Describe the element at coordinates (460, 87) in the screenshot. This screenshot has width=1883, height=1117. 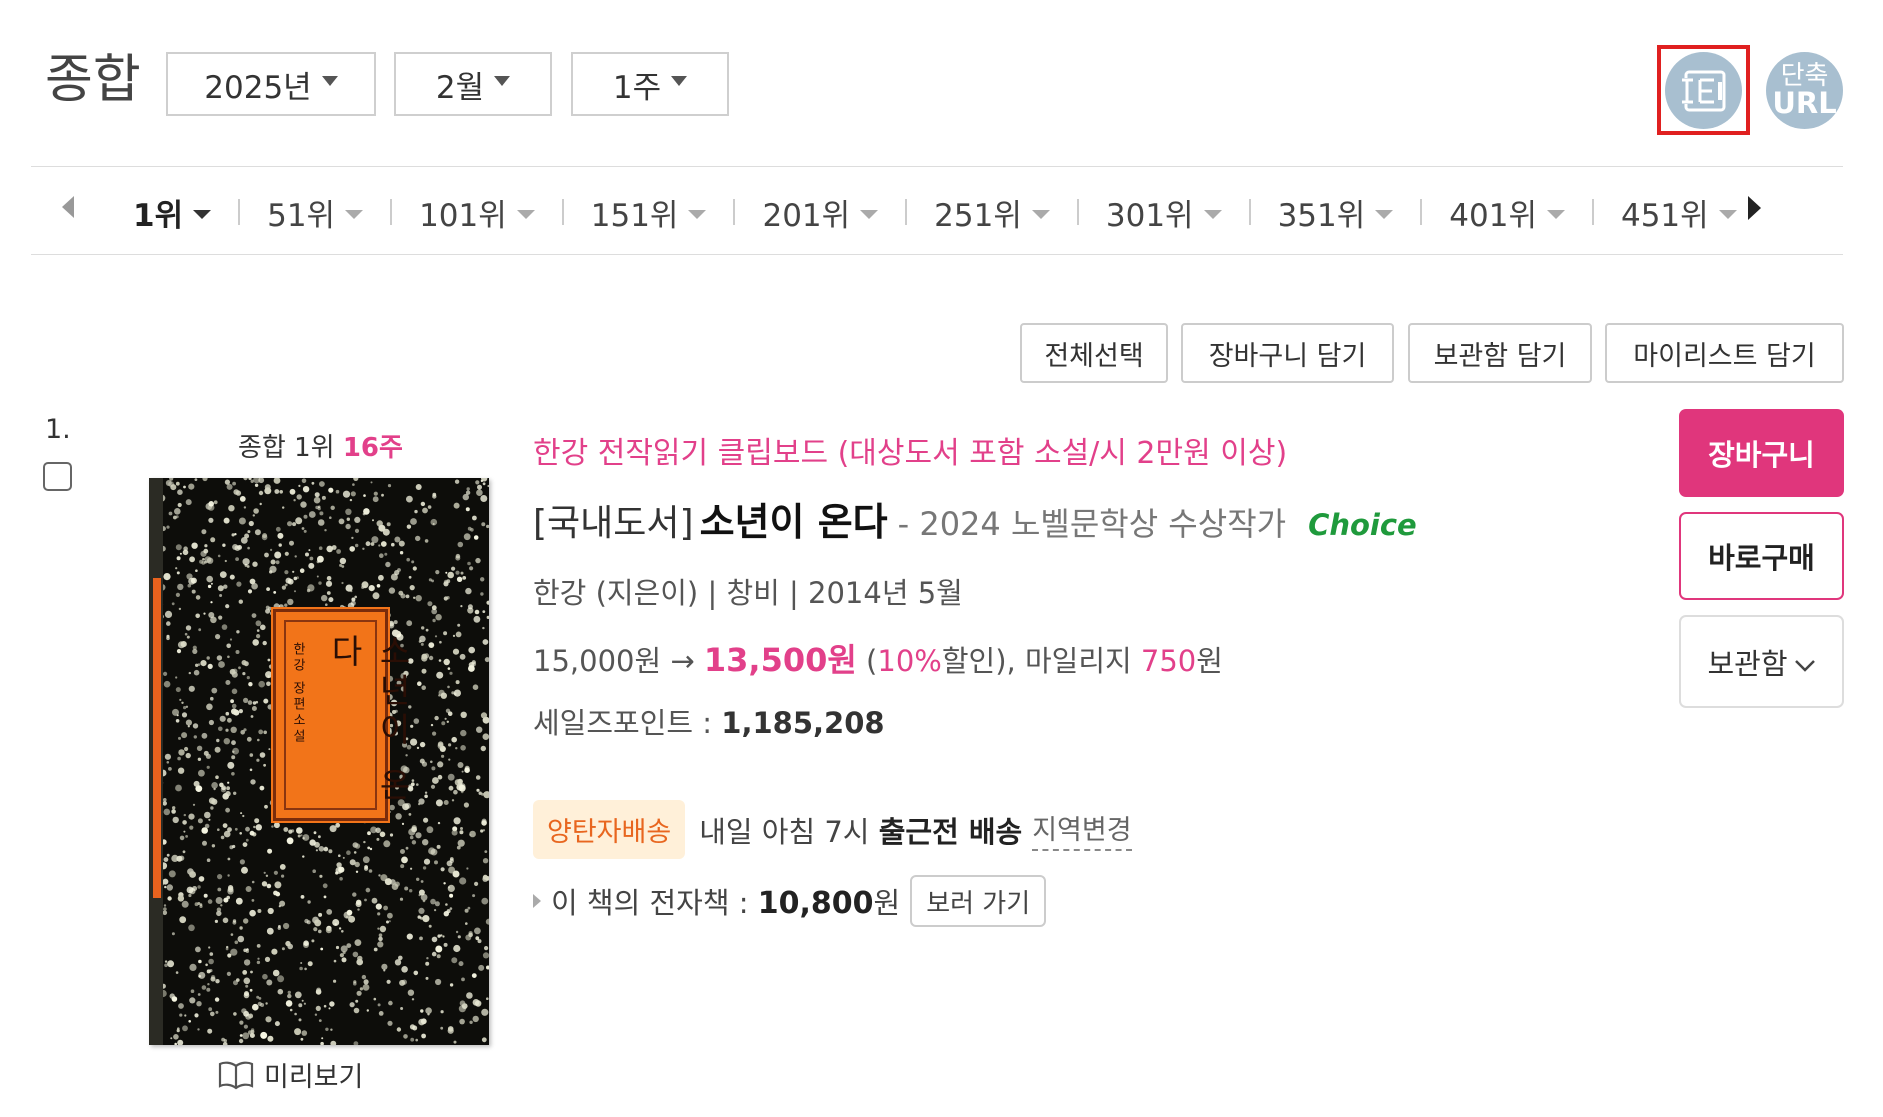
I see `month-select-label: 2월` at that location.